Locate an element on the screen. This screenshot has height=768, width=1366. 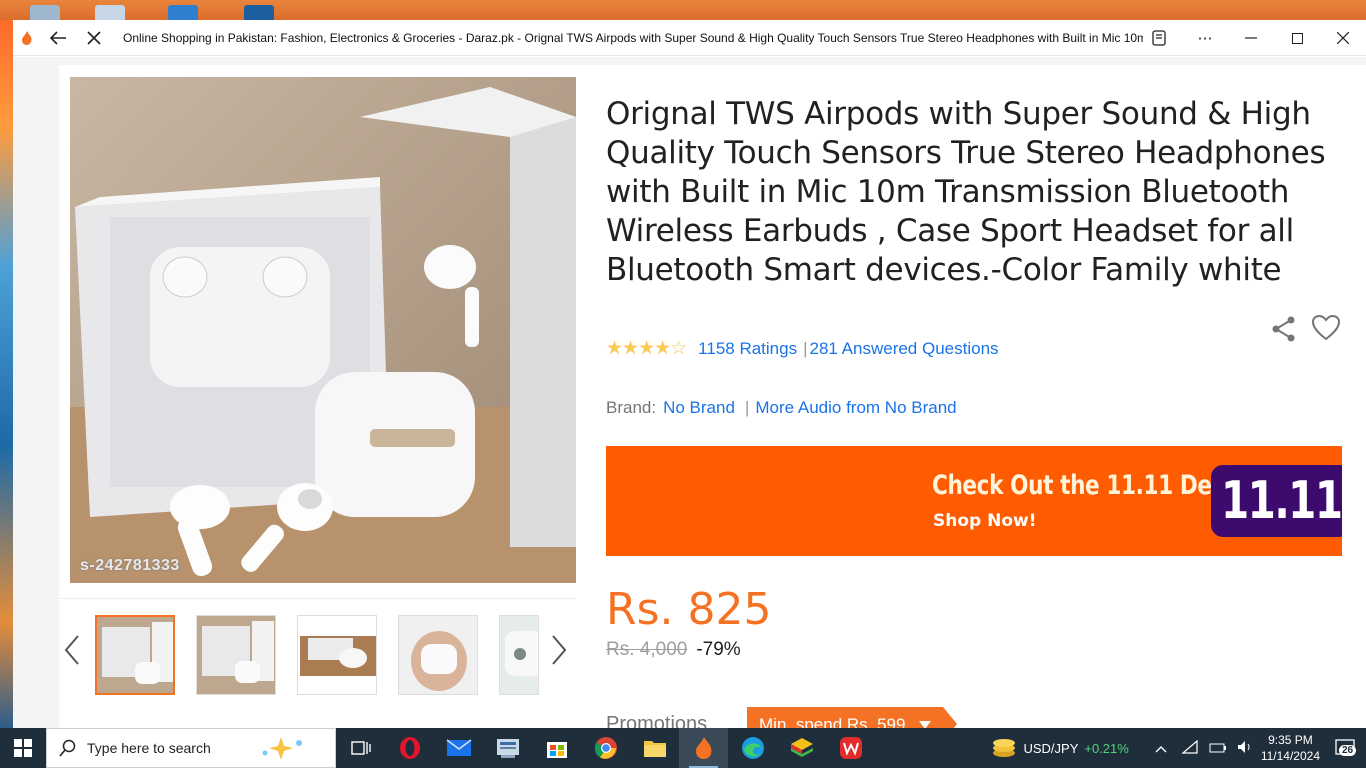
promotions-label: Promotions is located at coordinates (657, 720).